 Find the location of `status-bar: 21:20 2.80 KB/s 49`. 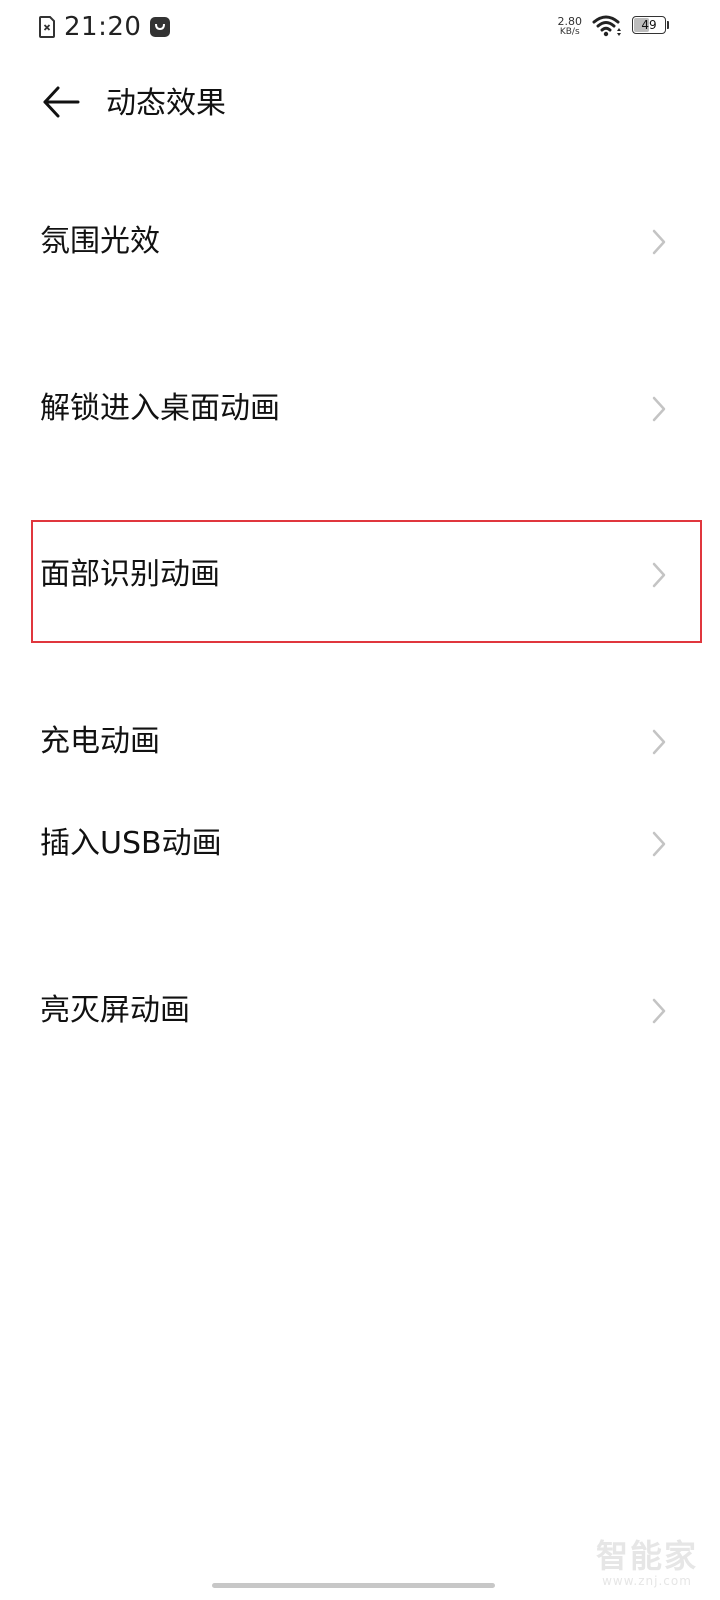

status-bar: 21:20 2.80 KB/s 49 is located at coordinates (360, 28).